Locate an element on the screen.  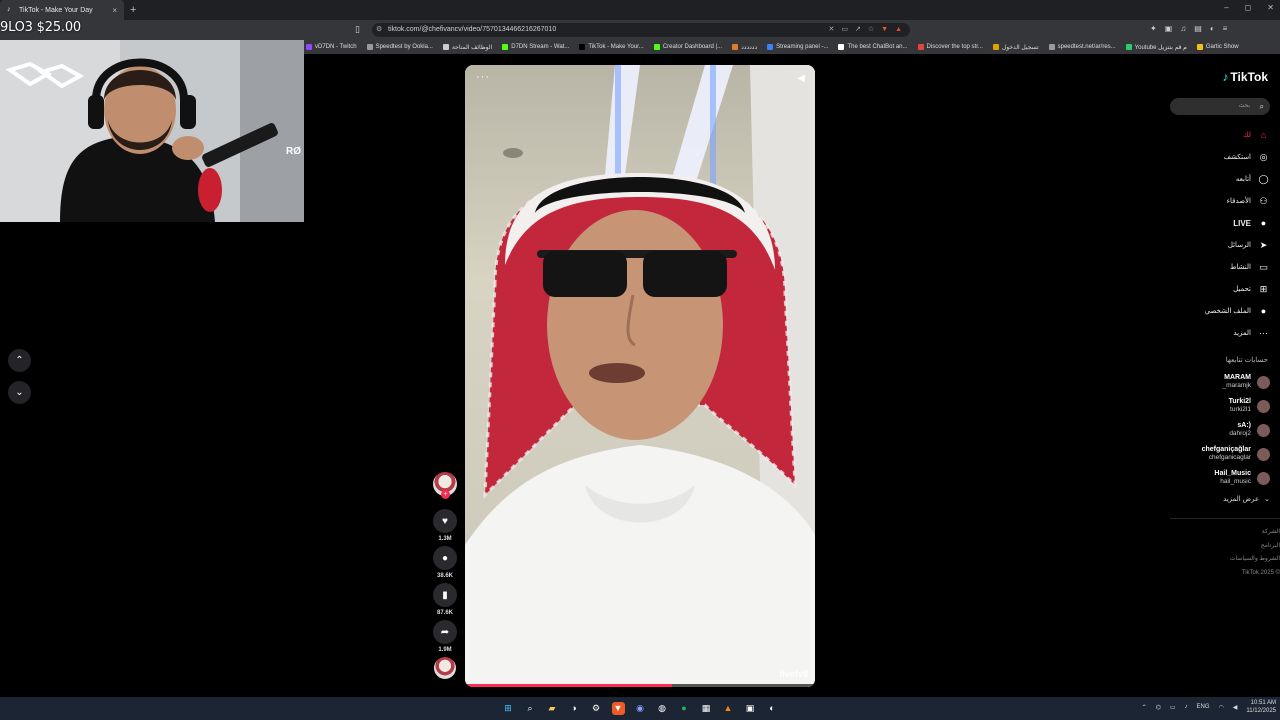
footer-link: TikTok 2025 © is located at coordinates (1255, 574).